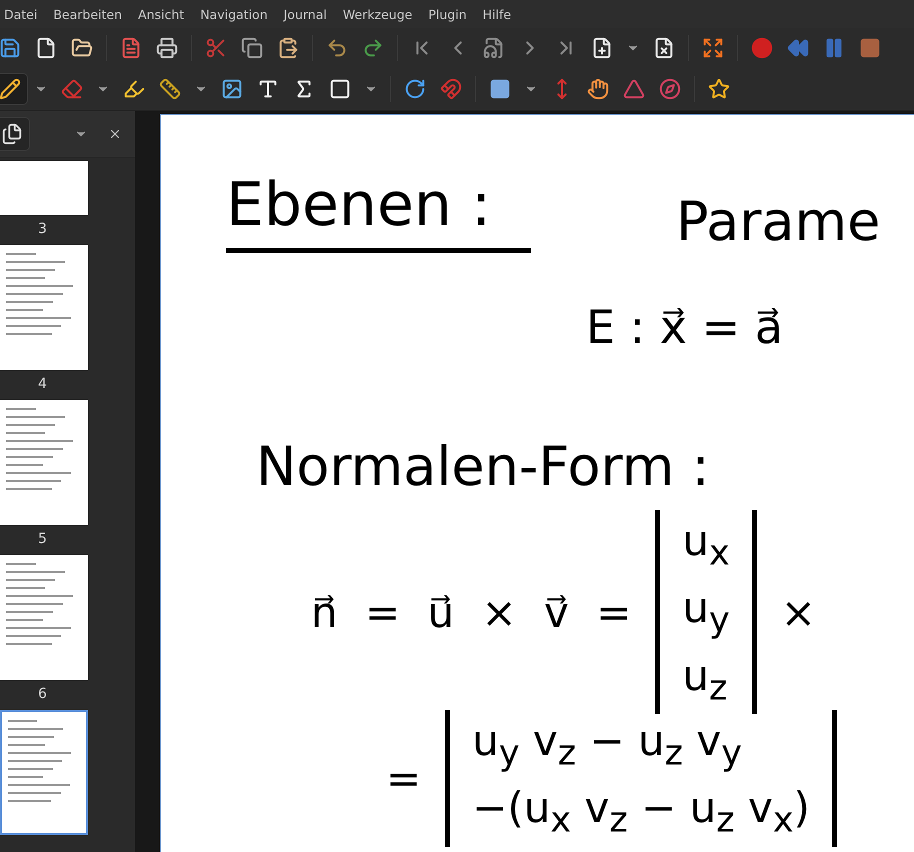  Describe the element at coordinates (778, 221) in the screenshot. I see `note-text: Parame` at that location.